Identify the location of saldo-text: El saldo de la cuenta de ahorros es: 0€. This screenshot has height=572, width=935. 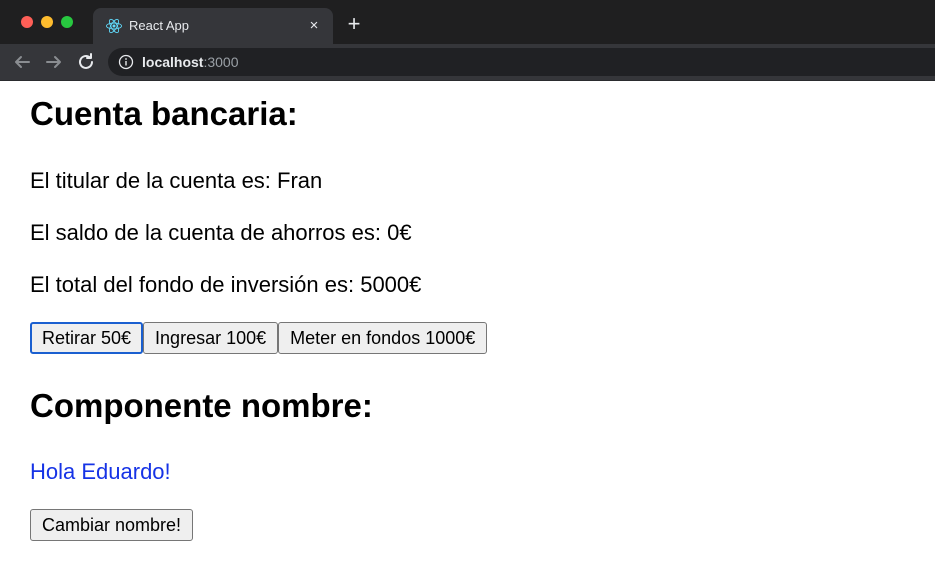
(221, 232).